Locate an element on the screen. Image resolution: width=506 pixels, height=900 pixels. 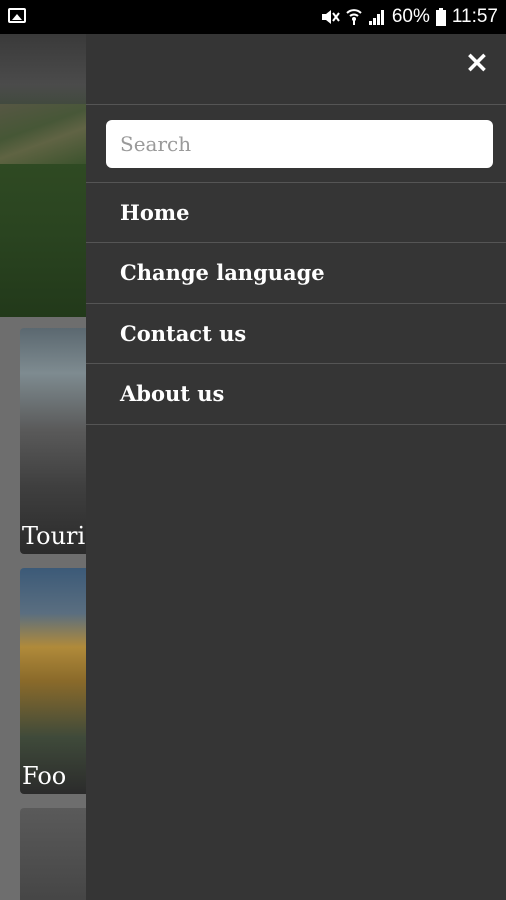
search-box is located at coordinates (299, 144).